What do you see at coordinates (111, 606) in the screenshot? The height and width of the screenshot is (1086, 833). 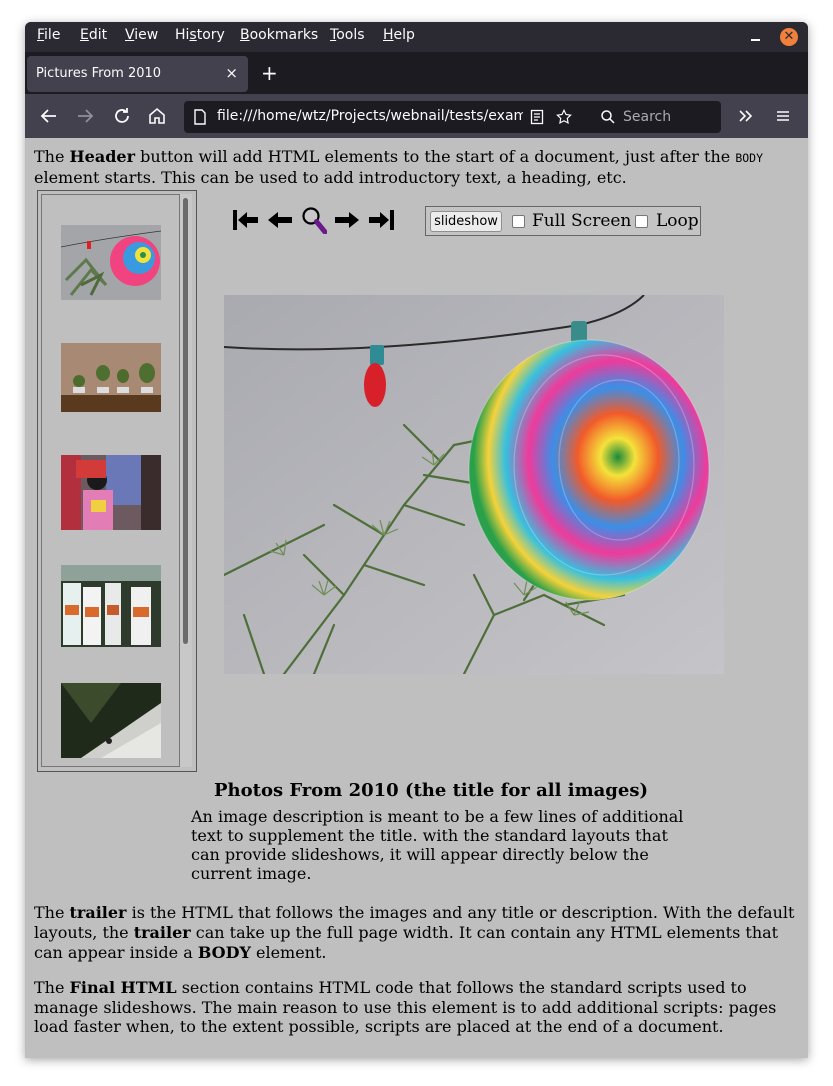 I see `thumbnail-dancers` at bounding box center [111, 606].